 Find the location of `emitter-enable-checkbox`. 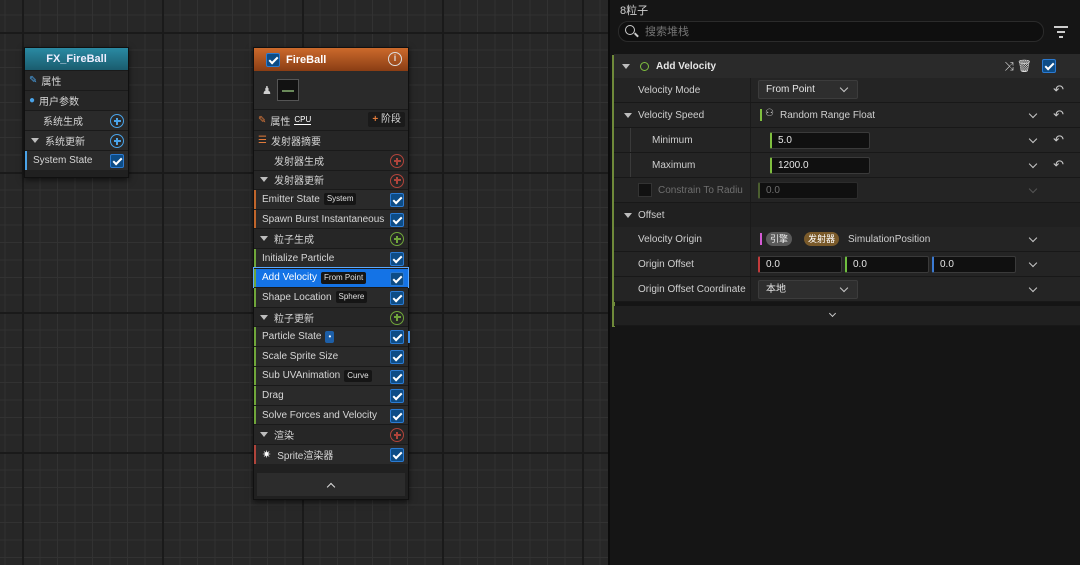

emitter-enable-checkbox is located at coordinates (273, 59).